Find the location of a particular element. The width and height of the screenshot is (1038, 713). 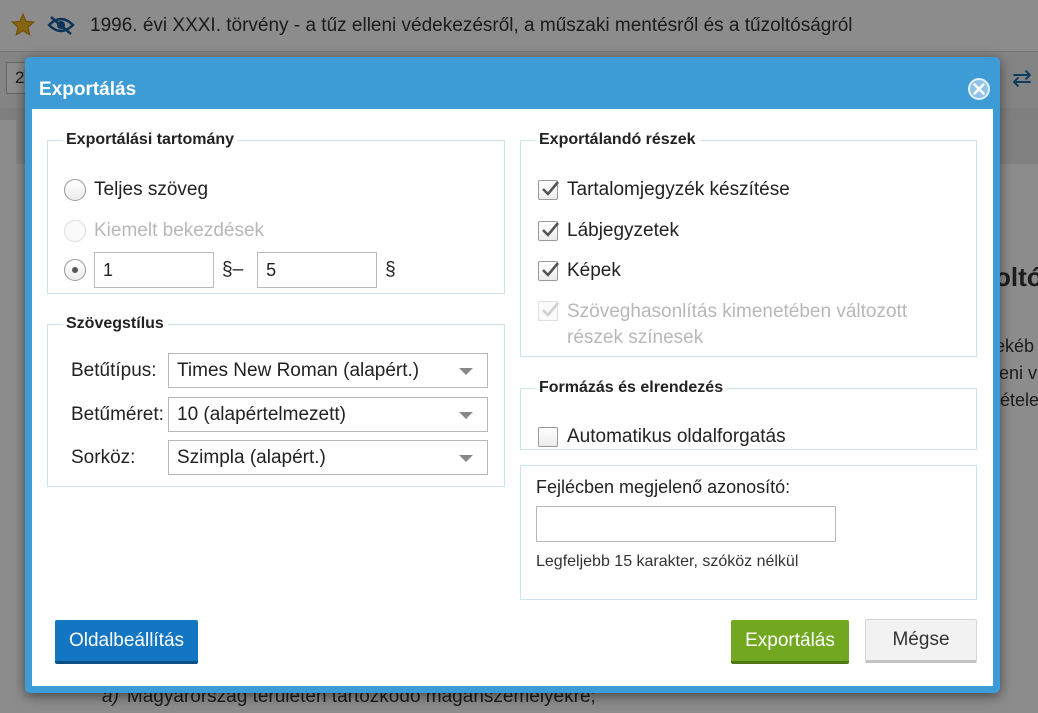

auto-rotate-checkbox is located at coordinates (548, 437).